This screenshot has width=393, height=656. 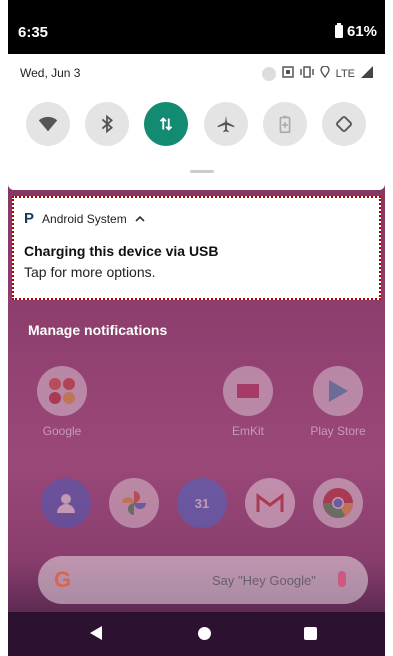 What do you see at coordinates (204, 633) in the screenshot?
I see `home-icon` at bounding box center [204, 633].